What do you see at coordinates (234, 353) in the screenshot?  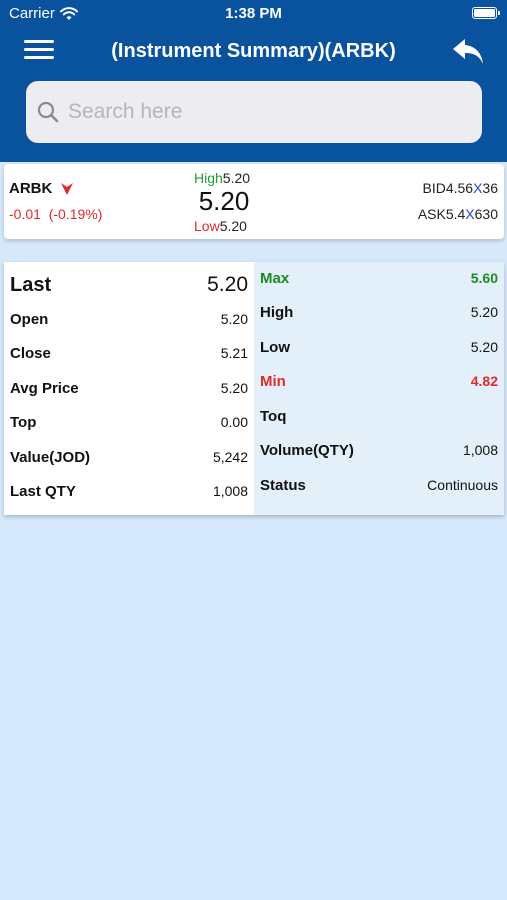 I see `detail-value: 5.21` at bounding box center [234, 353].